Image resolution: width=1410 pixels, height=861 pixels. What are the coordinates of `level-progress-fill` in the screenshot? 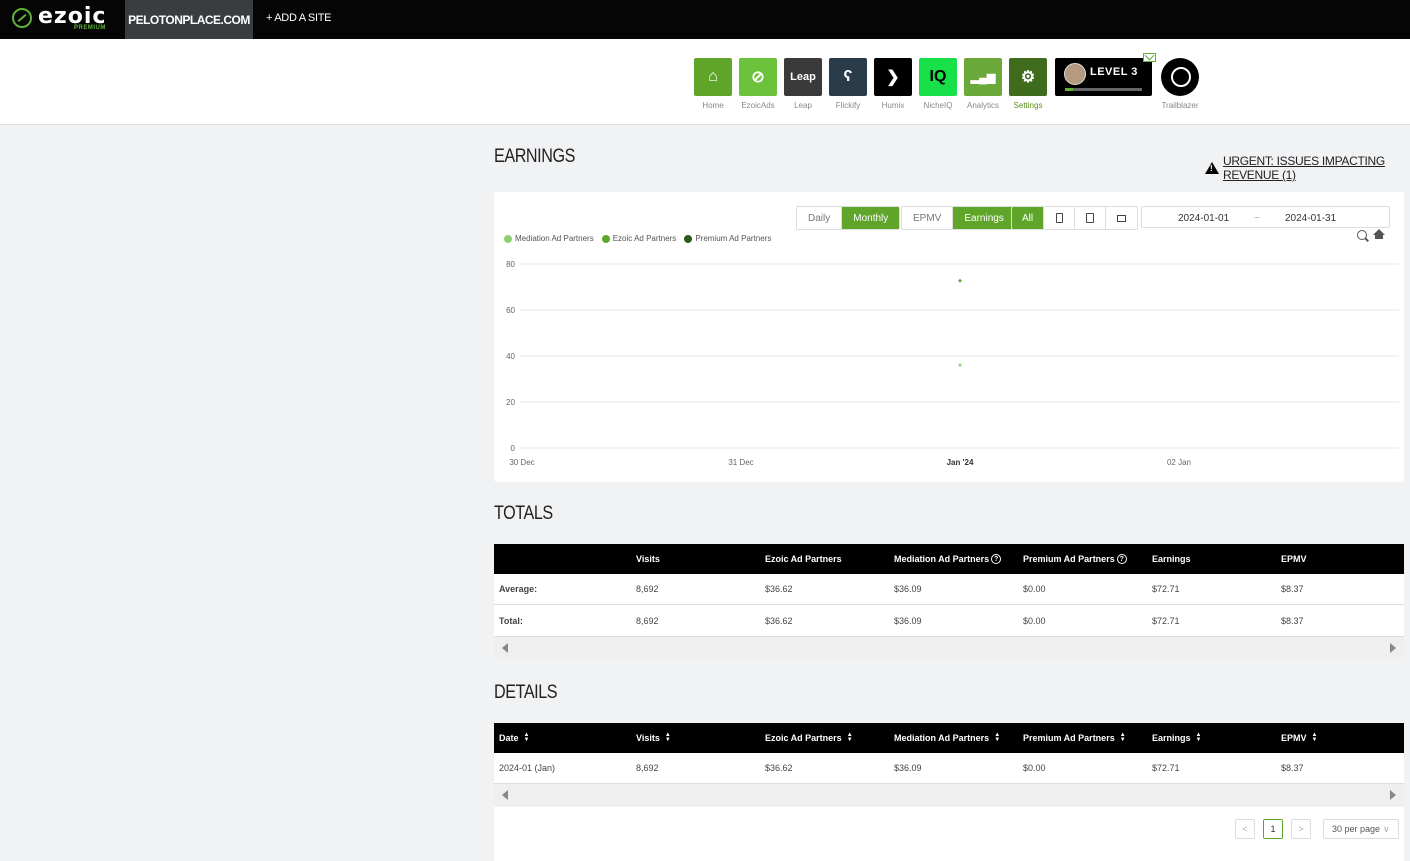 It's located at (1069, 89).